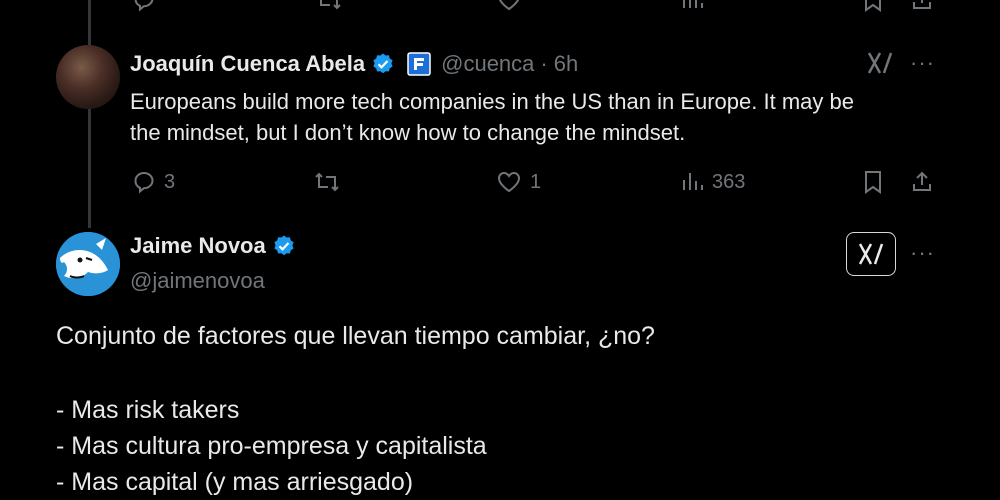 This screenshot has width=1000, height=500. What do you see at coordinates (247, 64) in the screenshot?
I see `author-name: Joaquín Cuenca Abela` at bounding box center [247, 64].